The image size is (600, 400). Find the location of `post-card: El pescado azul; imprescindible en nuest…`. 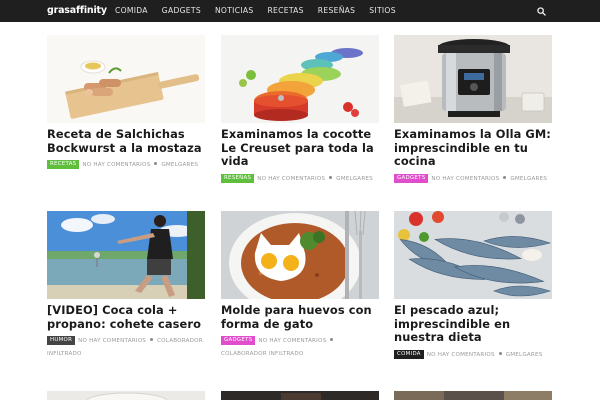

post-card: El pescado azul; imprescindible en nuest… is located at coordinates (473, 286).